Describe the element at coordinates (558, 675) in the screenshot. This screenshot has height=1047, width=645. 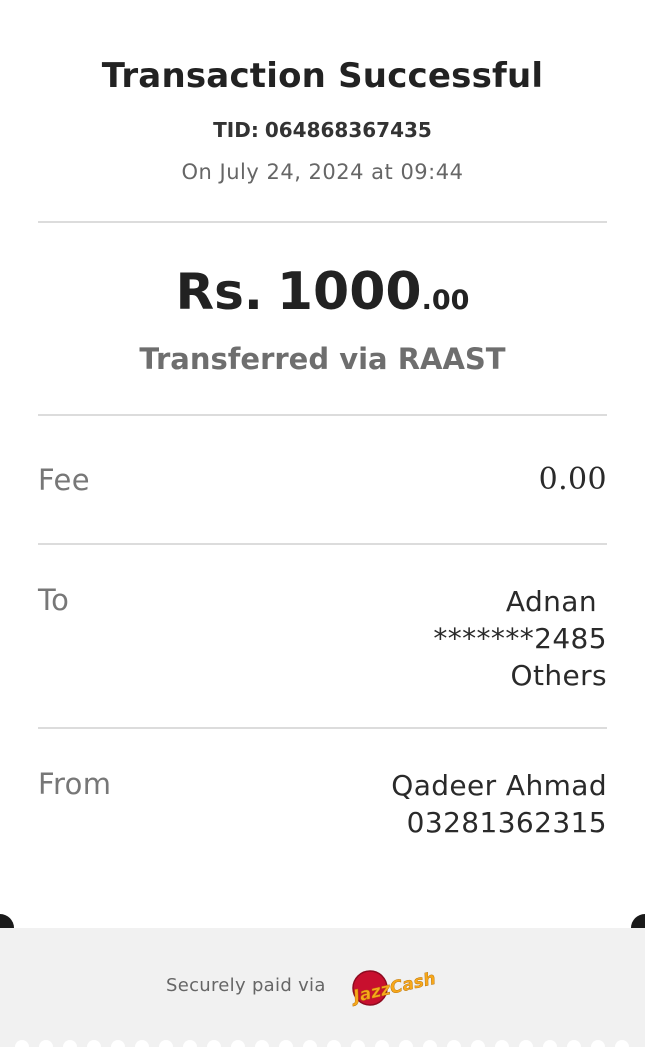
I see `recipient-bank: Others` at that location.